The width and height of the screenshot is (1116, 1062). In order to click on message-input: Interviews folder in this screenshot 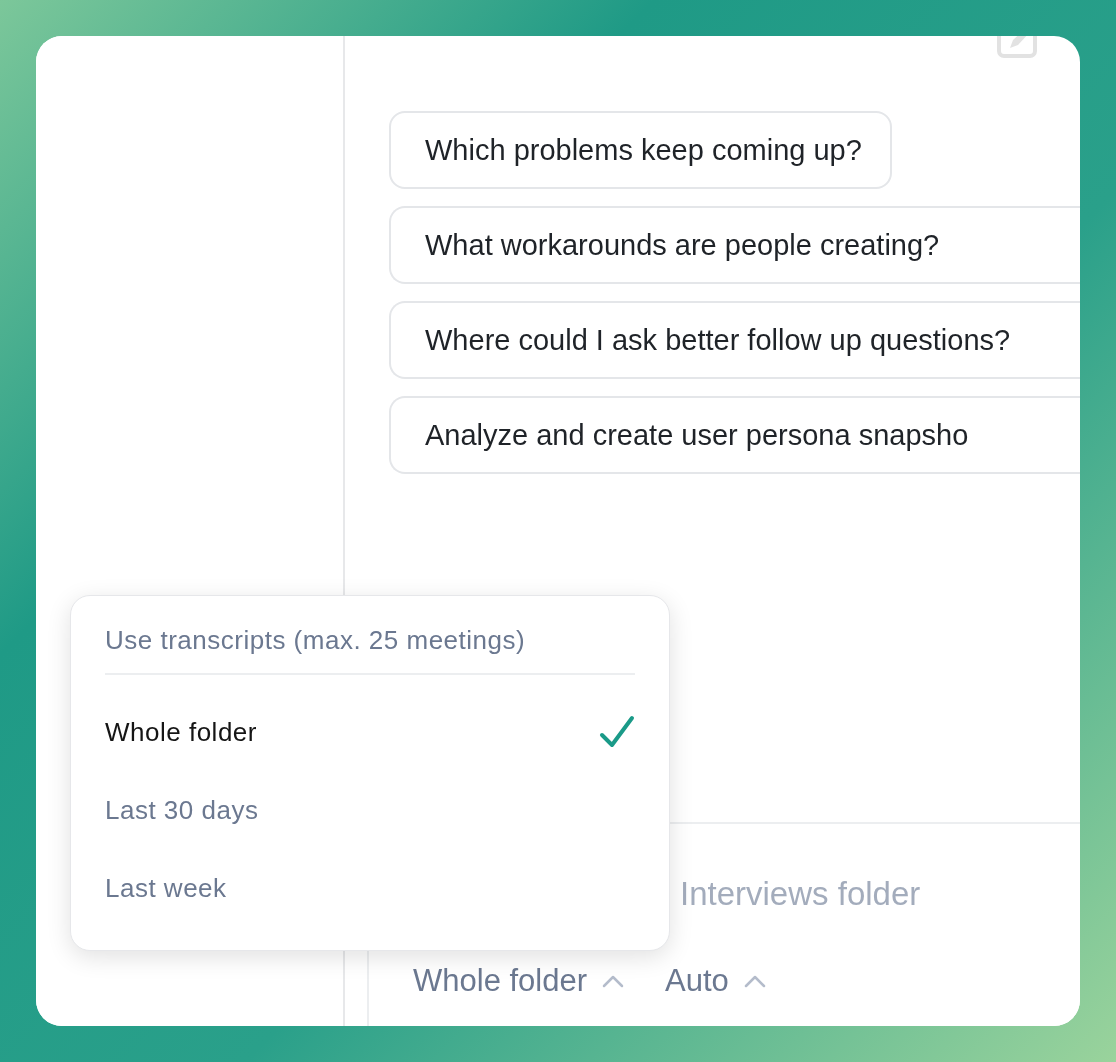, I will do `click(870, 894)`.